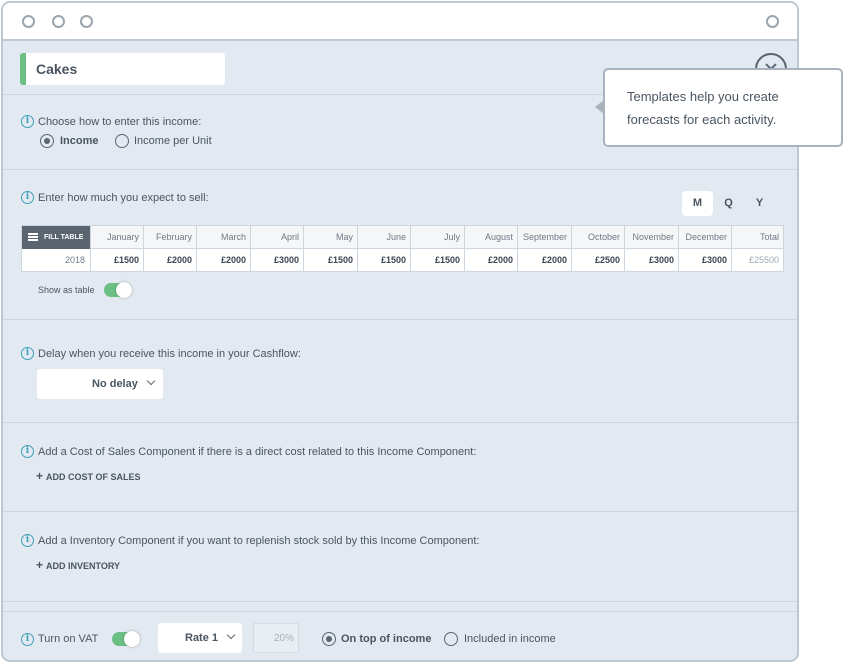 The image size is (843, 662). I want to click on add-cost-of-sales-label: ADD COST OF SALES, so click(93, 477).